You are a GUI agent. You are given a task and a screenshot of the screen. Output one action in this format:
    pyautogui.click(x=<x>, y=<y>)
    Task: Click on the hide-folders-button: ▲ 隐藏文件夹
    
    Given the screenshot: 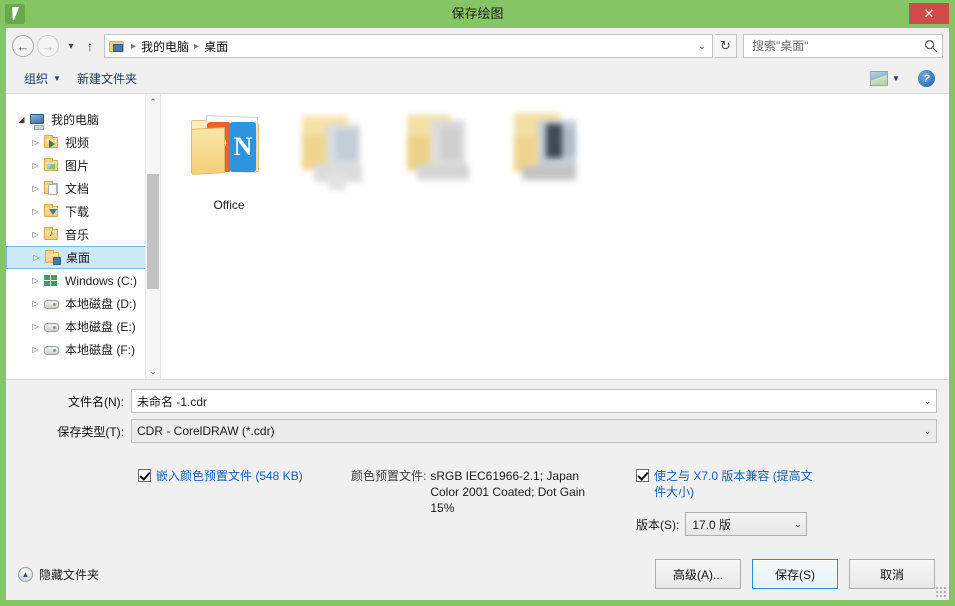 What is the action you would take?
    pyautogui.click(x=58, y=574)
    